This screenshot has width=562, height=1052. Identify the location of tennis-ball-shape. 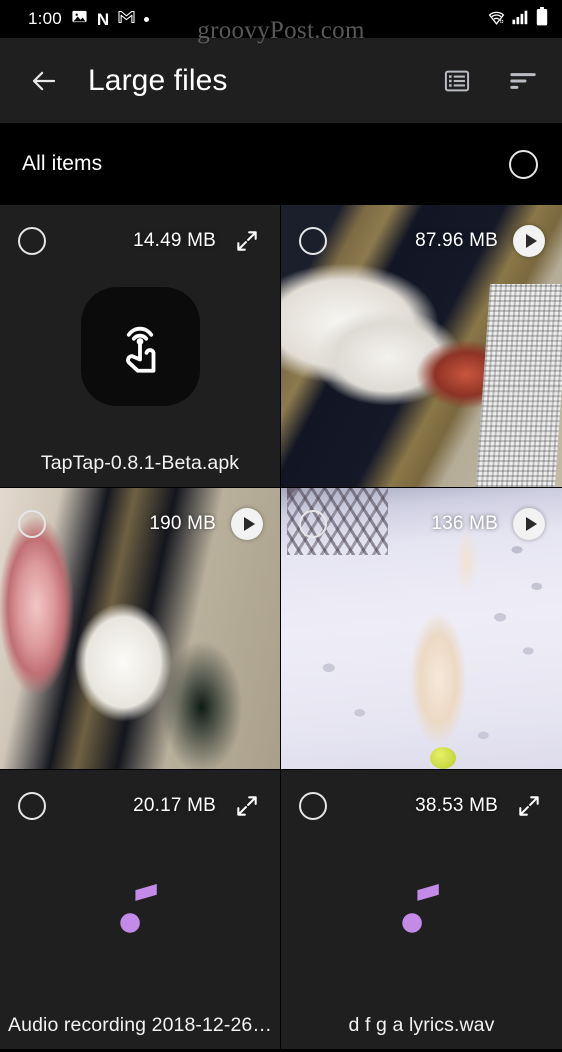
(442, 758).